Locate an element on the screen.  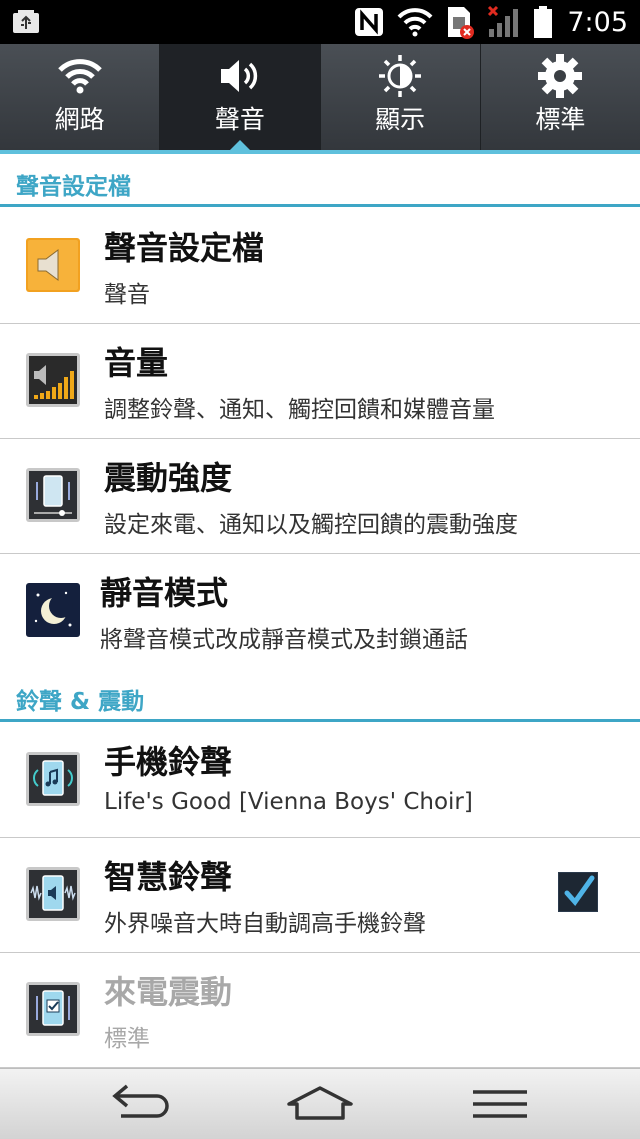
signal-icon is located at coordinates (504, 22).